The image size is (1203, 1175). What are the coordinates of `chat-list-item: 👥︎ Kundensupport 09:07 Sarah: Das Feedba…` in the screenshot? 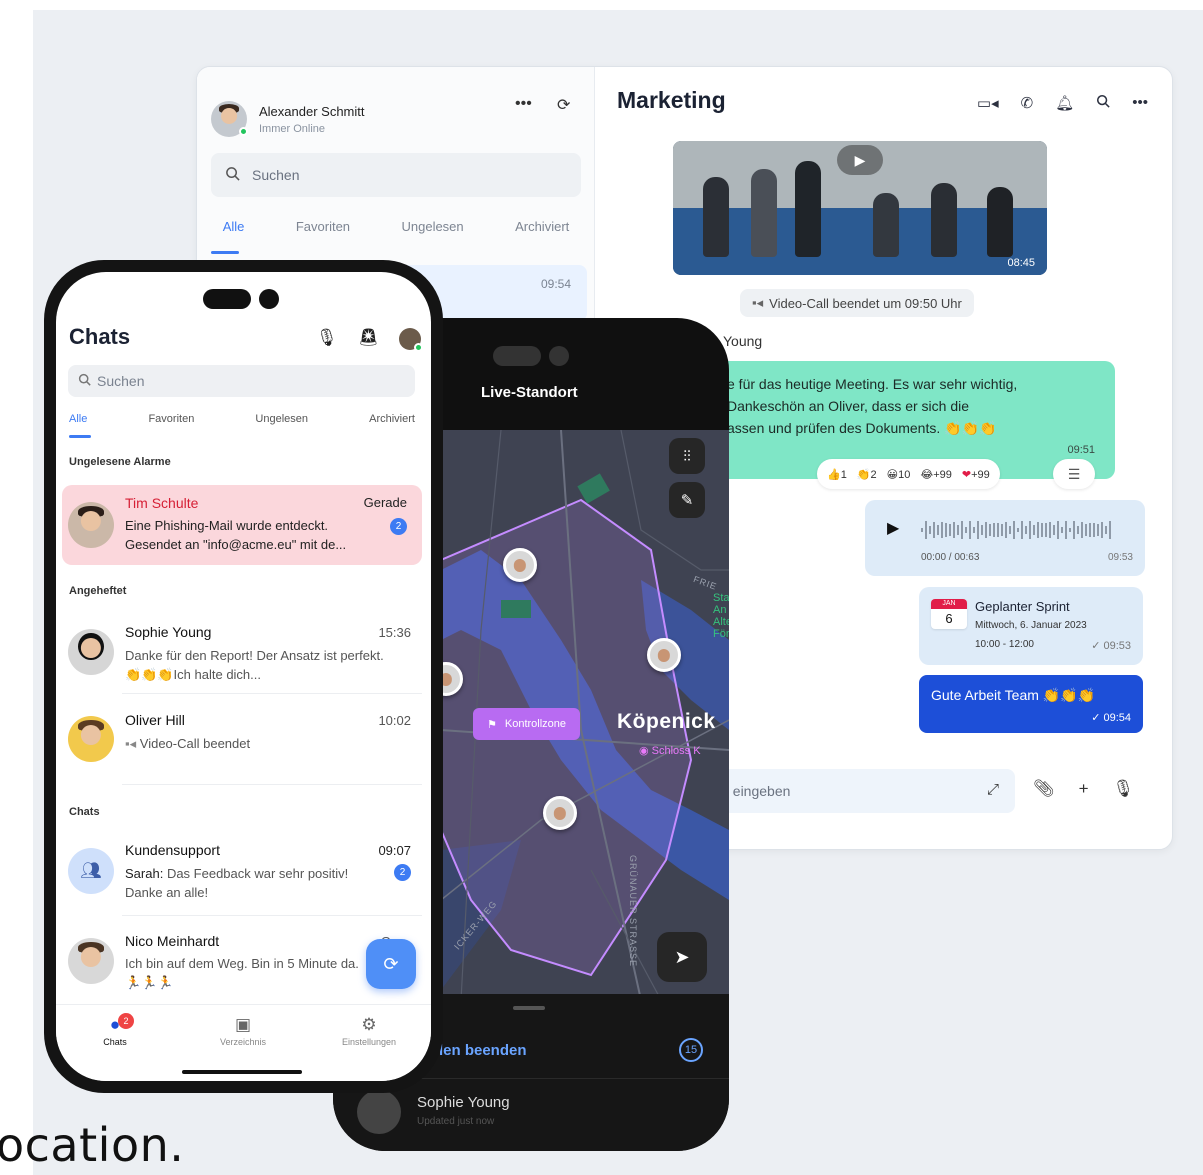 It's located at (243, 872).